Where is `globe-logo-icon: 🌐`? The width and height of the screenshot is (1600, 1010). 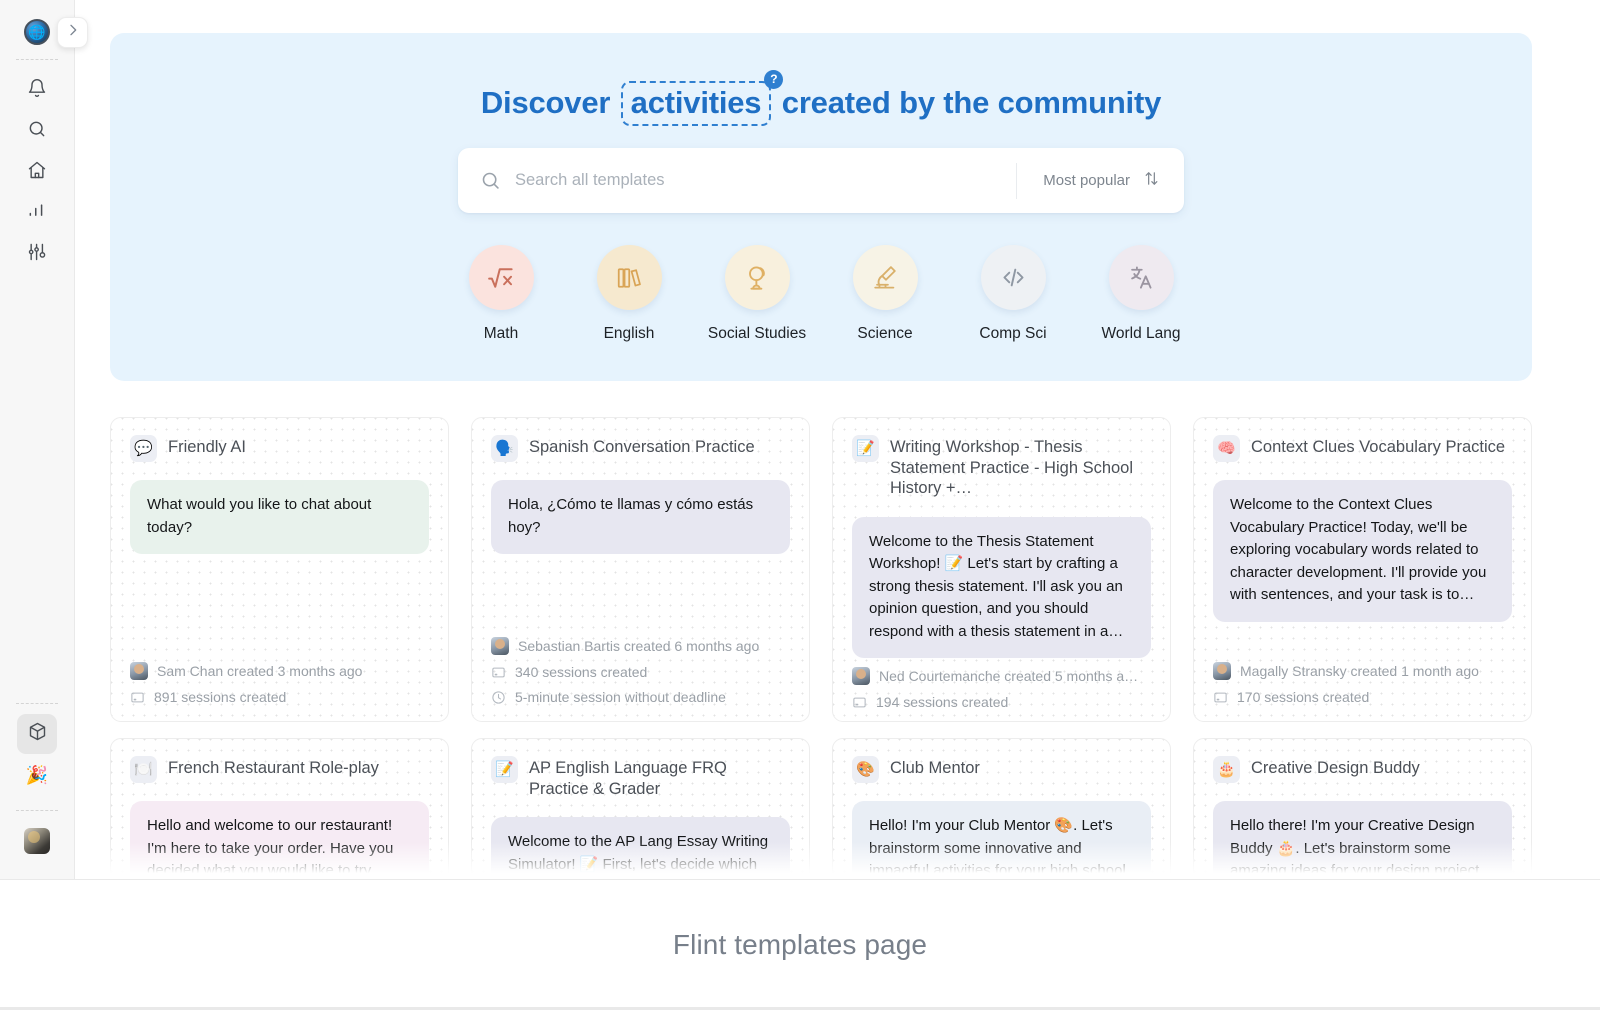
globe-logo-icon: 🌐 is located at coordinates (37, 32).